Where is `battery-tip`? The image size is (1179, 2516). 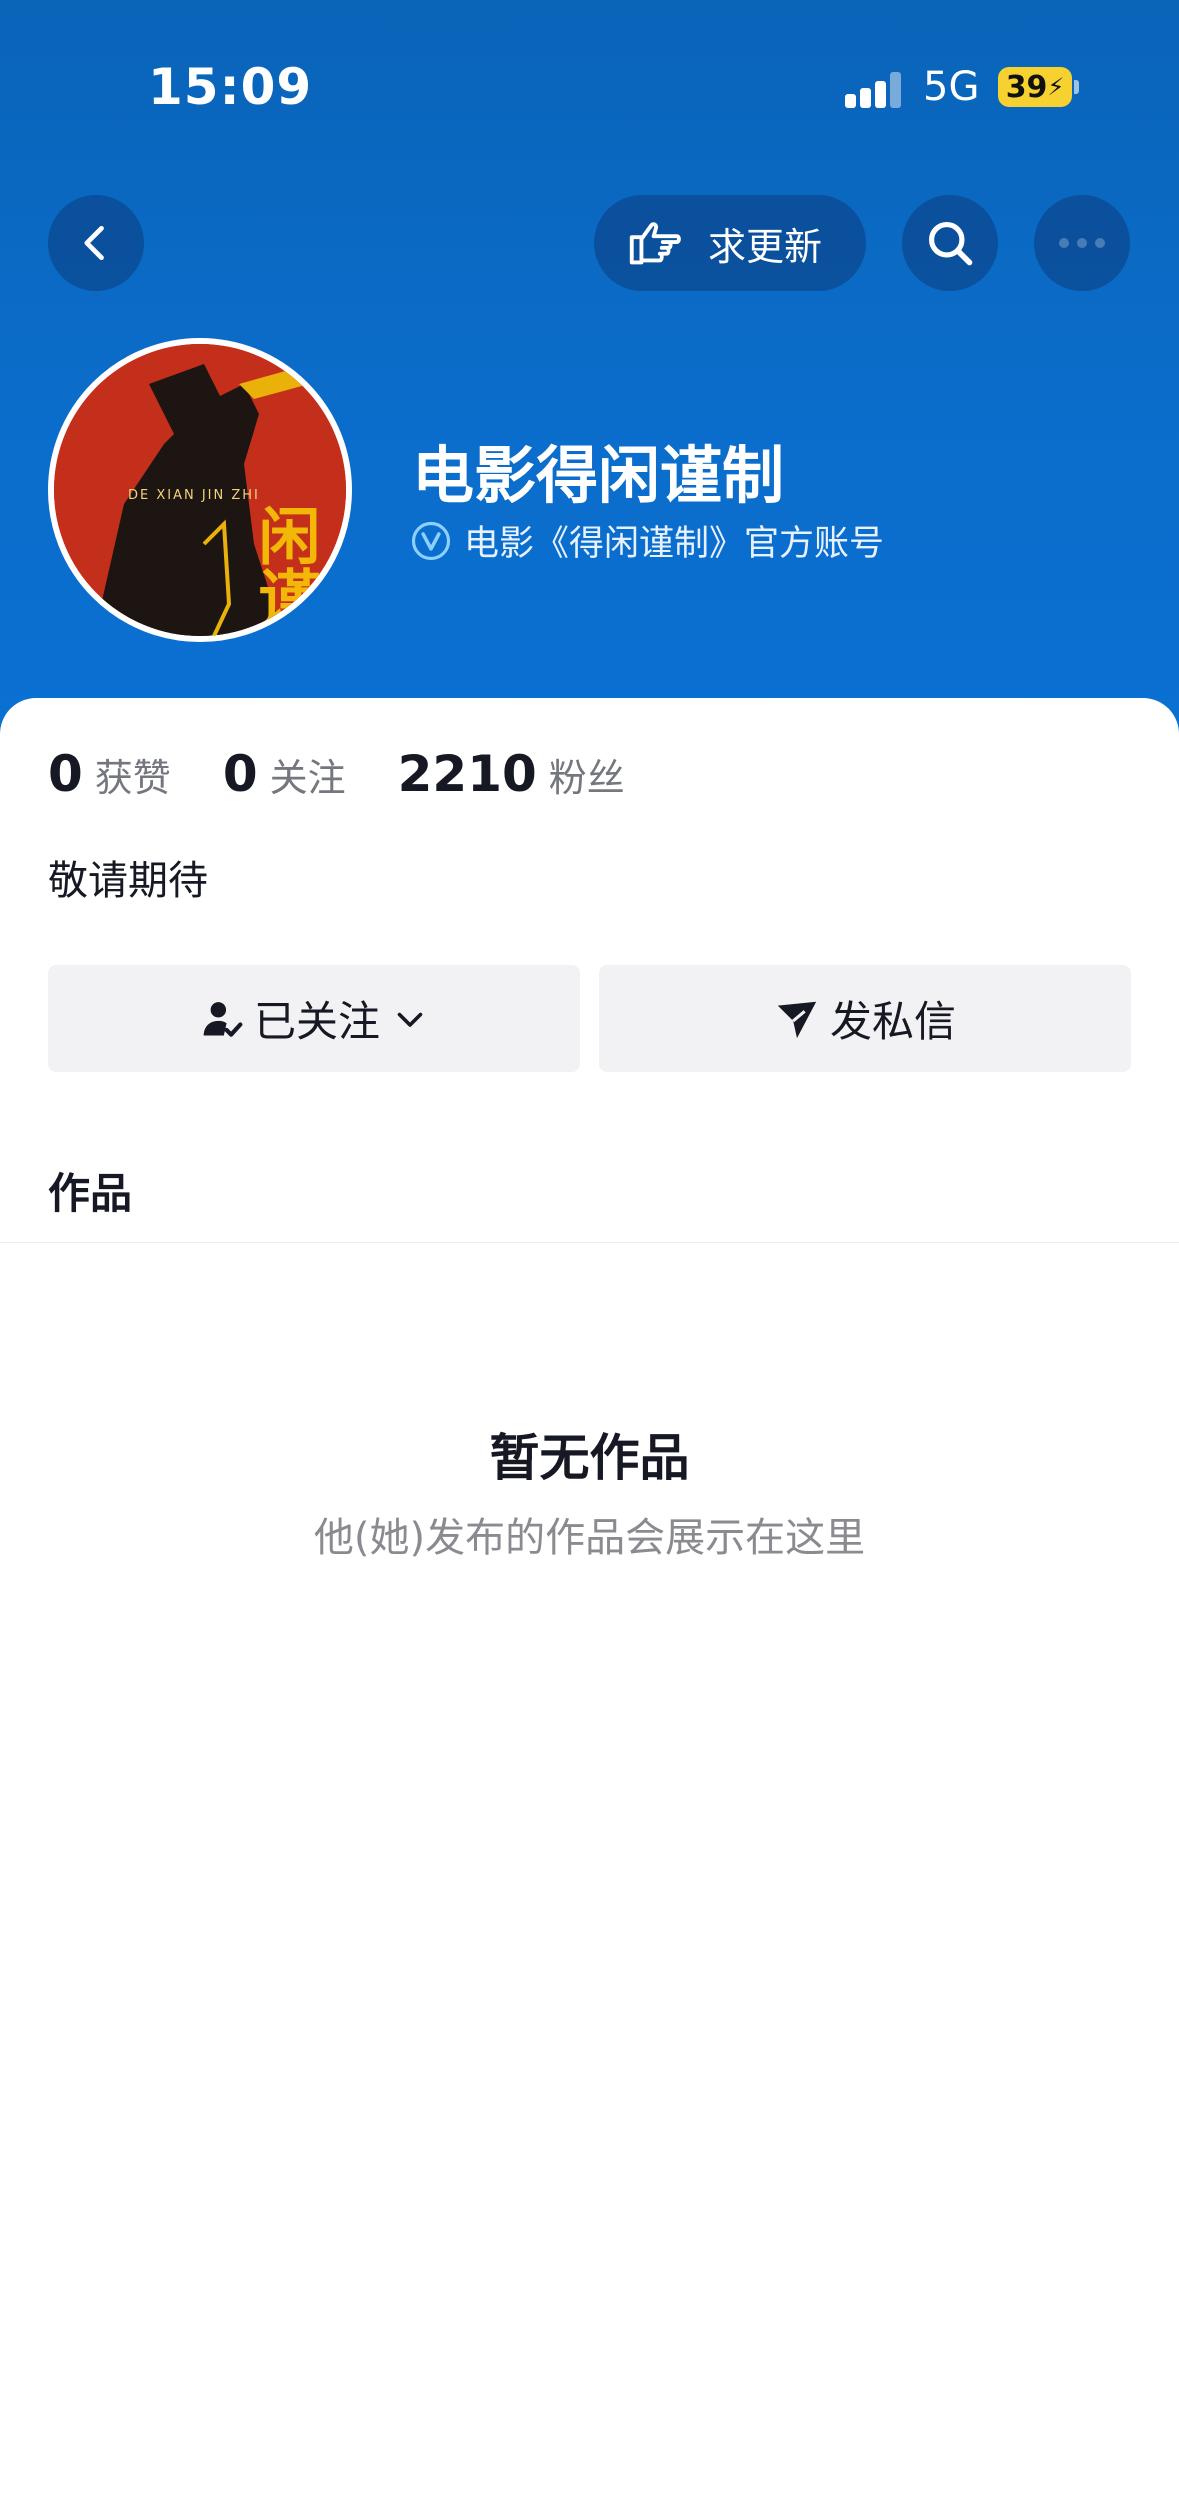 battery-tip is located at coordinates (1076, 87).